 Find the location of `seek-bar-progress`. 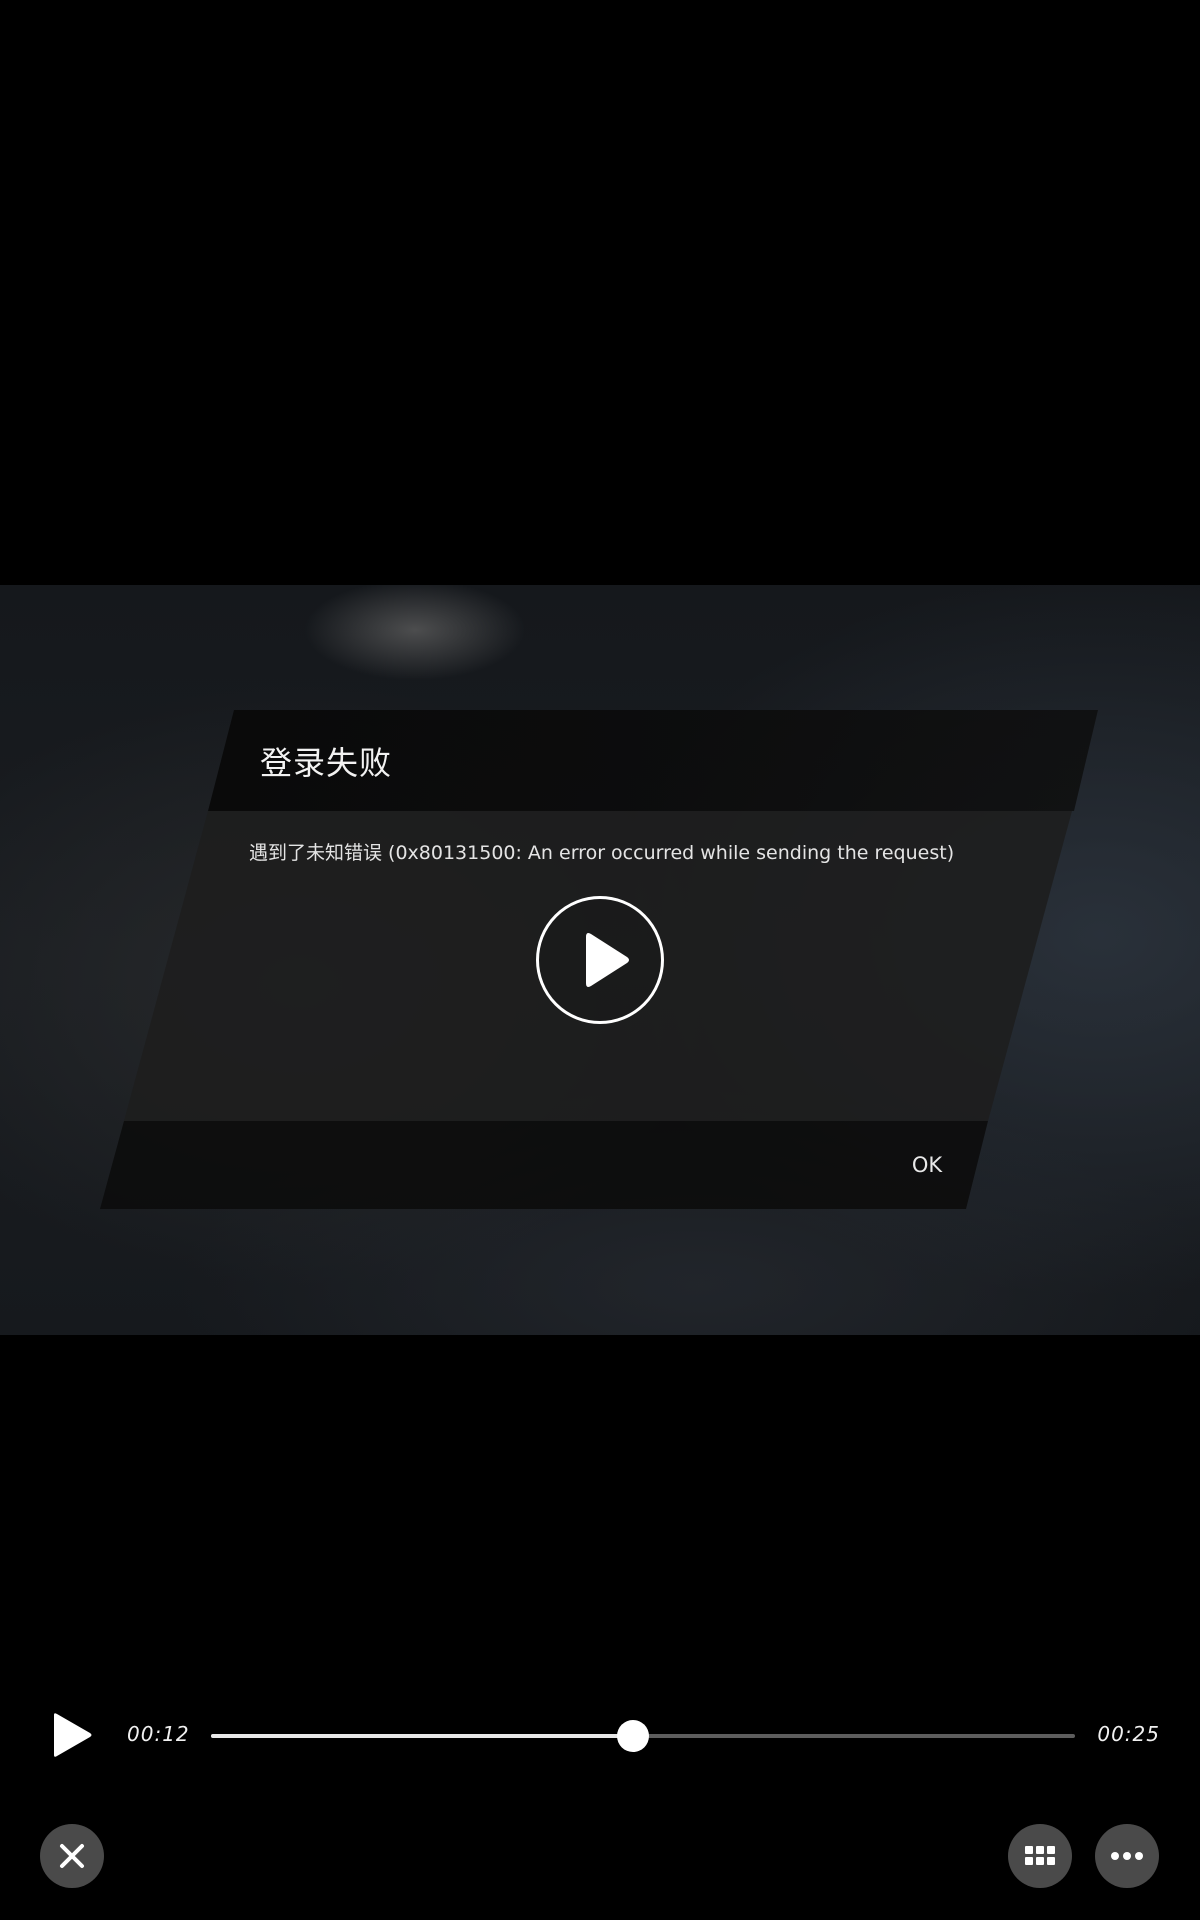

seek-bar-progress is located at coordinates (422, 1736).